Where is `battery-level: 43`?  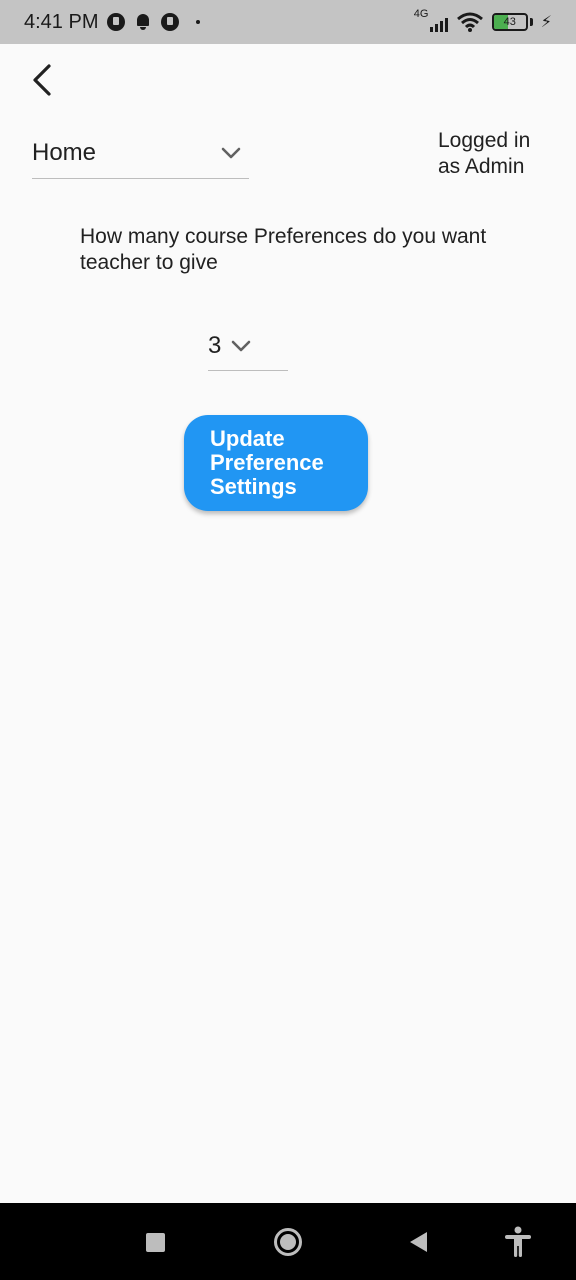
battery-level: 43 is located at coordinates (509, 22).